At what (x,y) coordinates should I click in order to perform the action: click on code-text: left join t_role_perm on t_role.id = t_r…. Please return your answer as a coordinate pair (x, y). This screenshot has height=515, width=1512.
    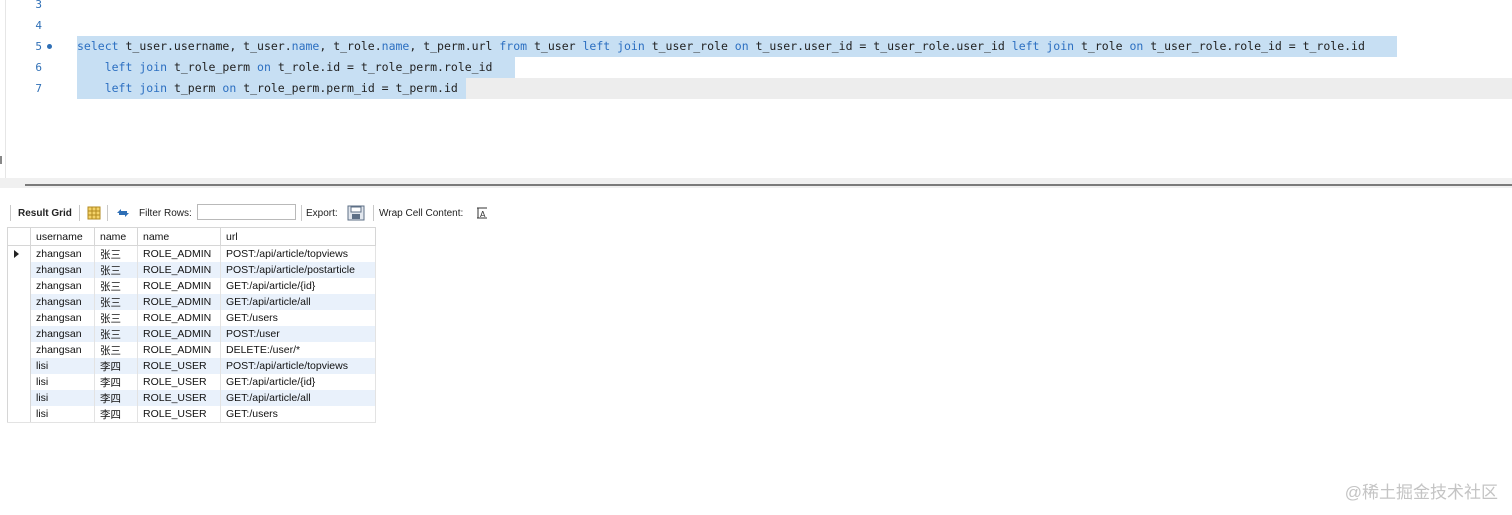
    Looking at the image, I should click on (296, 67).